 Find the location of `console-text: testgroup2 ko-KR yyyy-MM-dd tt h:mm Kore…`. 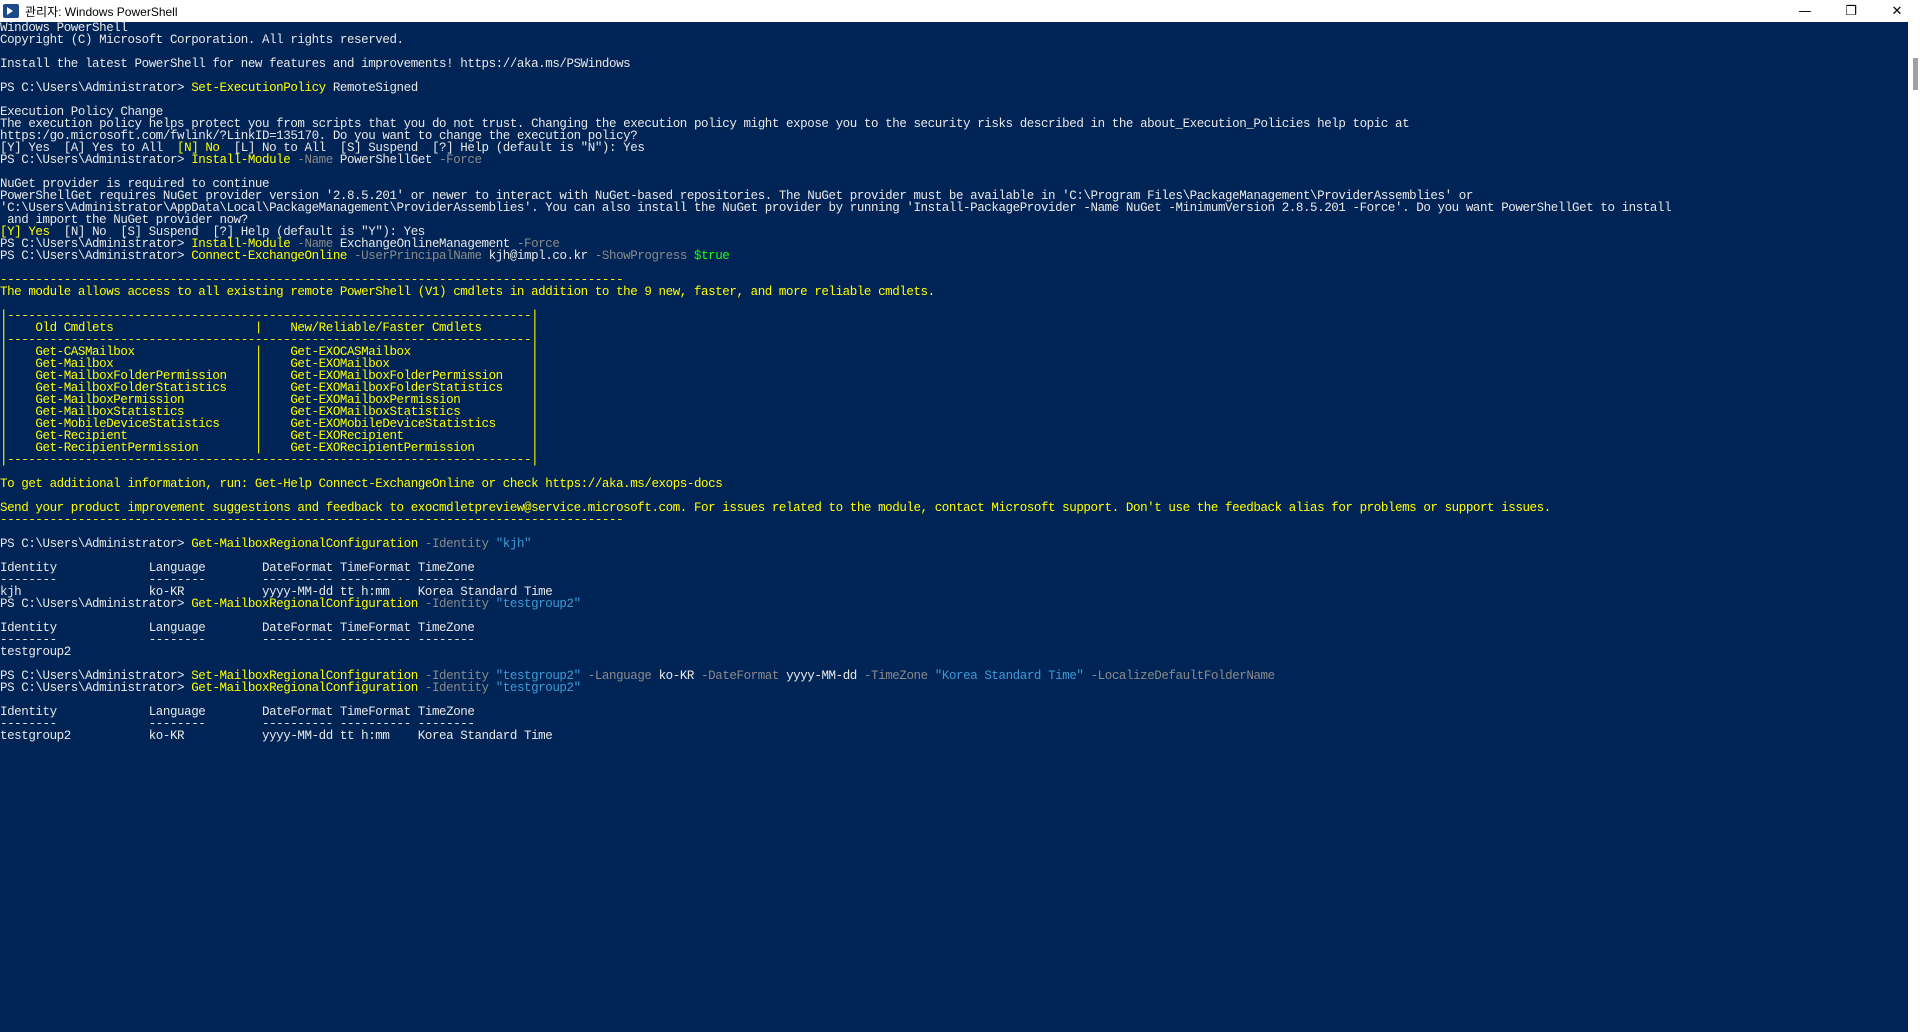

console-text: testgroup2 ko-KR yyyy-MM-dd tt h:mm Kore… is located at coordinates (276, 736).